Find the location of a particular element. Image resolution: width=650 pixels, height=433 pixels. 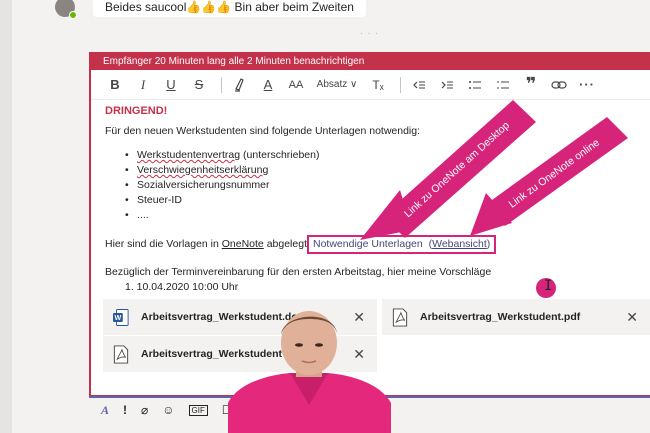

arrow-online-label: Link zu OneNote online is located at coordinates (554, 174).